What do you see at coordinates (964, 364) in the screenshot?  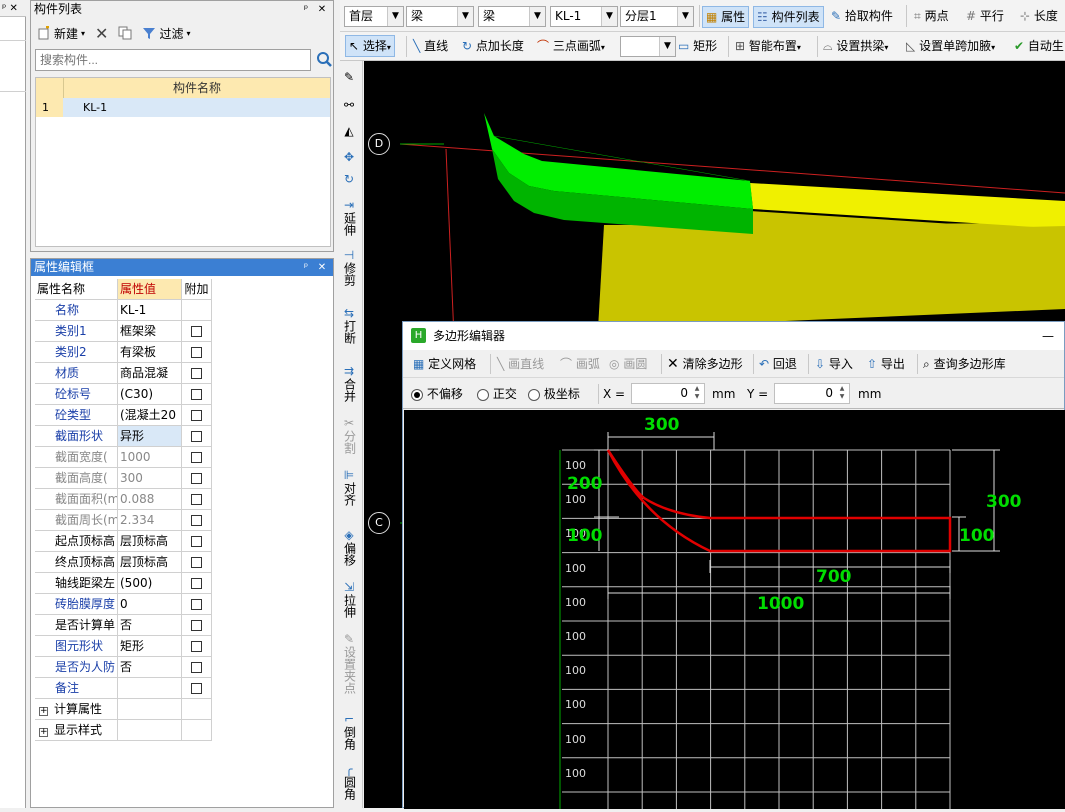 I see `query-library-button: ⌕ 查询多边形库` at bounding box center [964, 364].